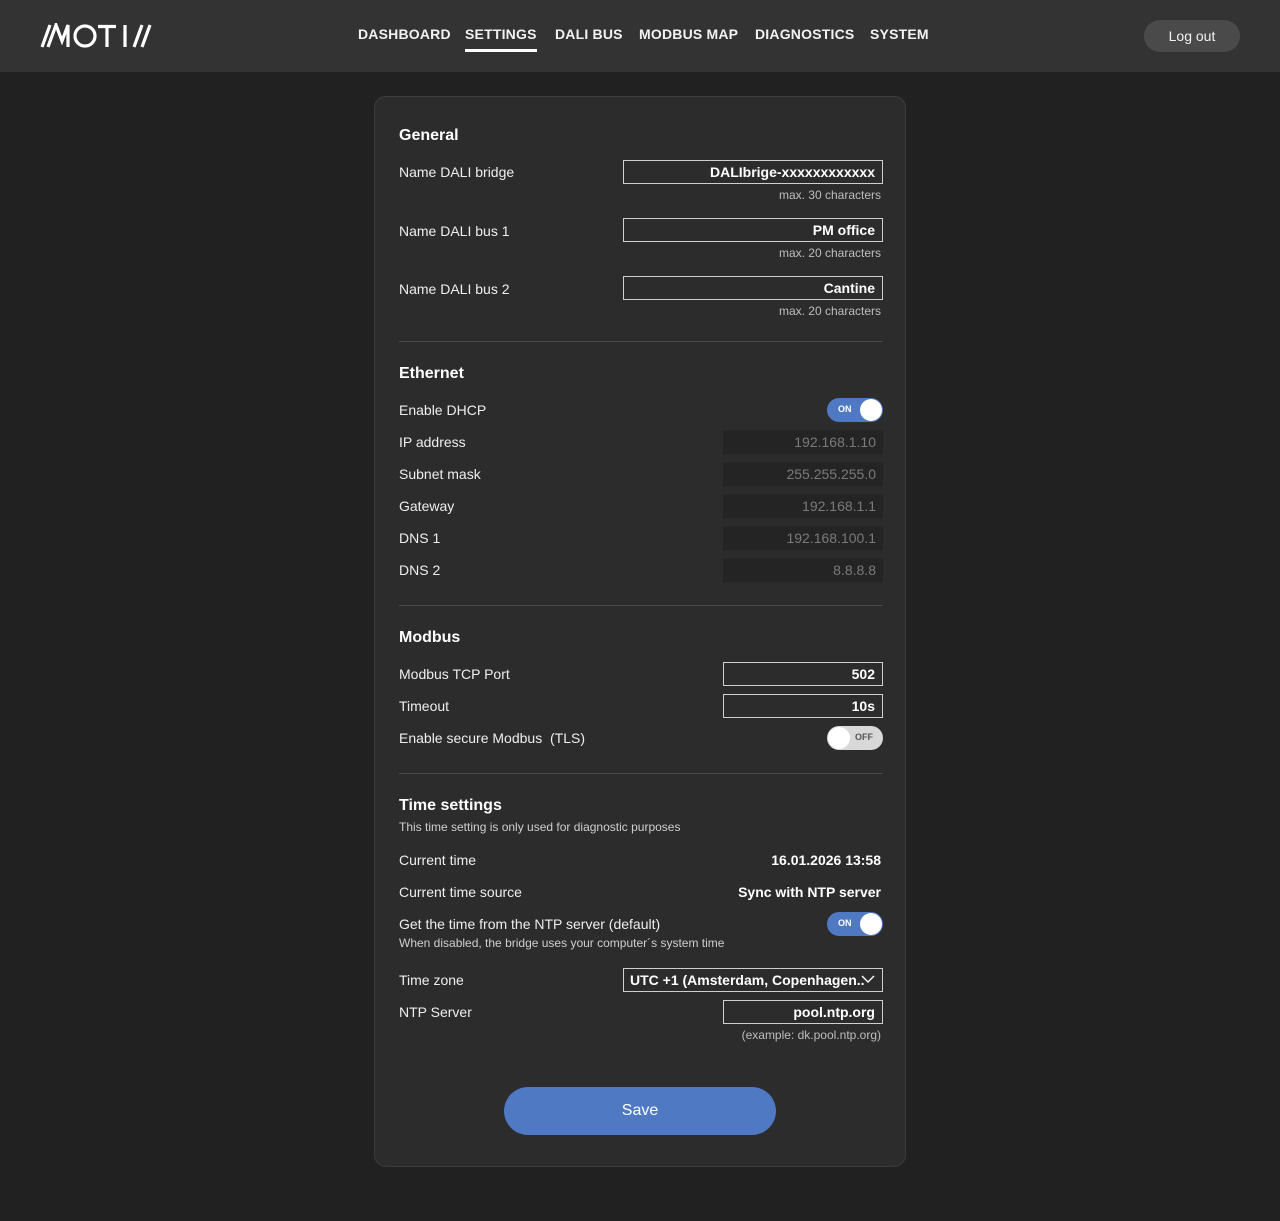 This screenshot has height=1221, width=1280. Describe the element at coordinates (855, 410) in the screenshot. I see `dhcp-toggle: ON` at that location.